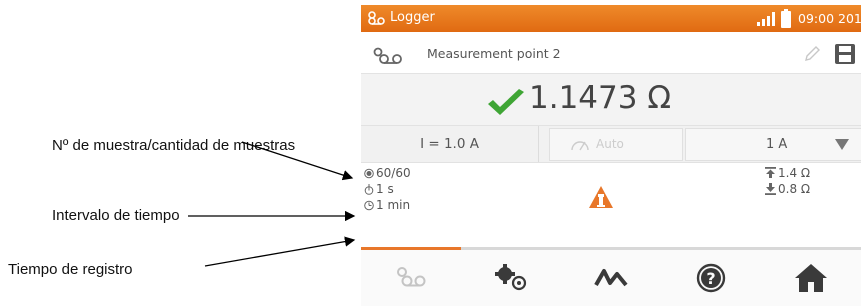  I want to click on upper-limit-icon, so click(770, 172).